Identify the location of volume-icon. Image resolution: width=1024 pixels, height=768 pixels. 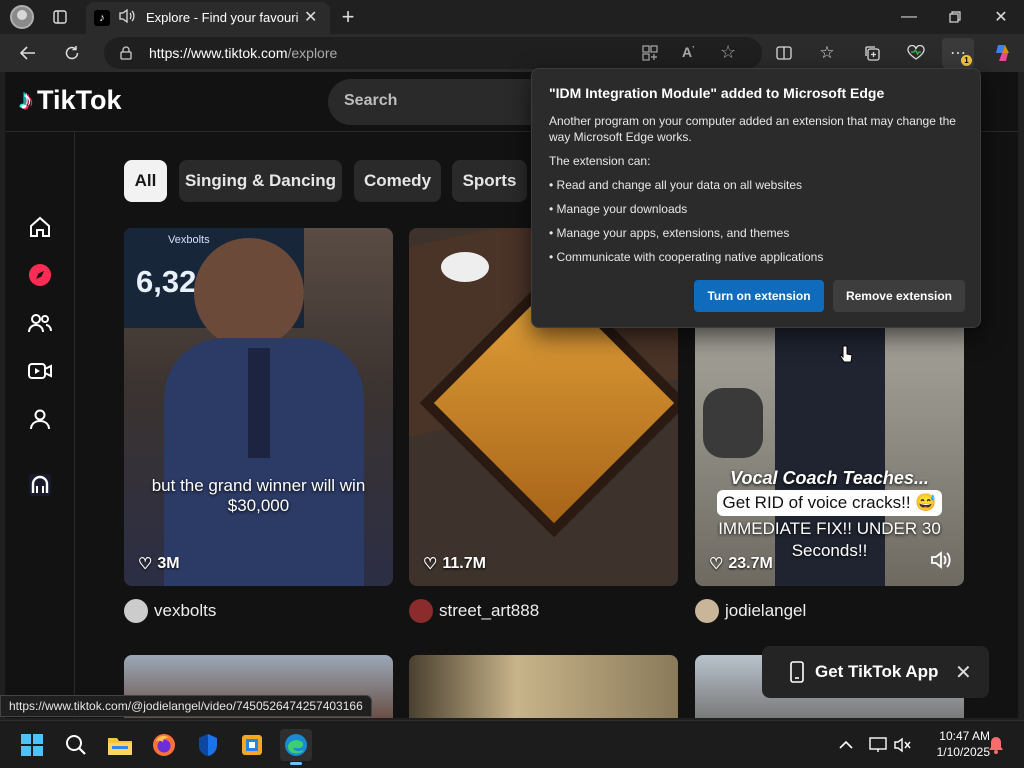
(941, 562).